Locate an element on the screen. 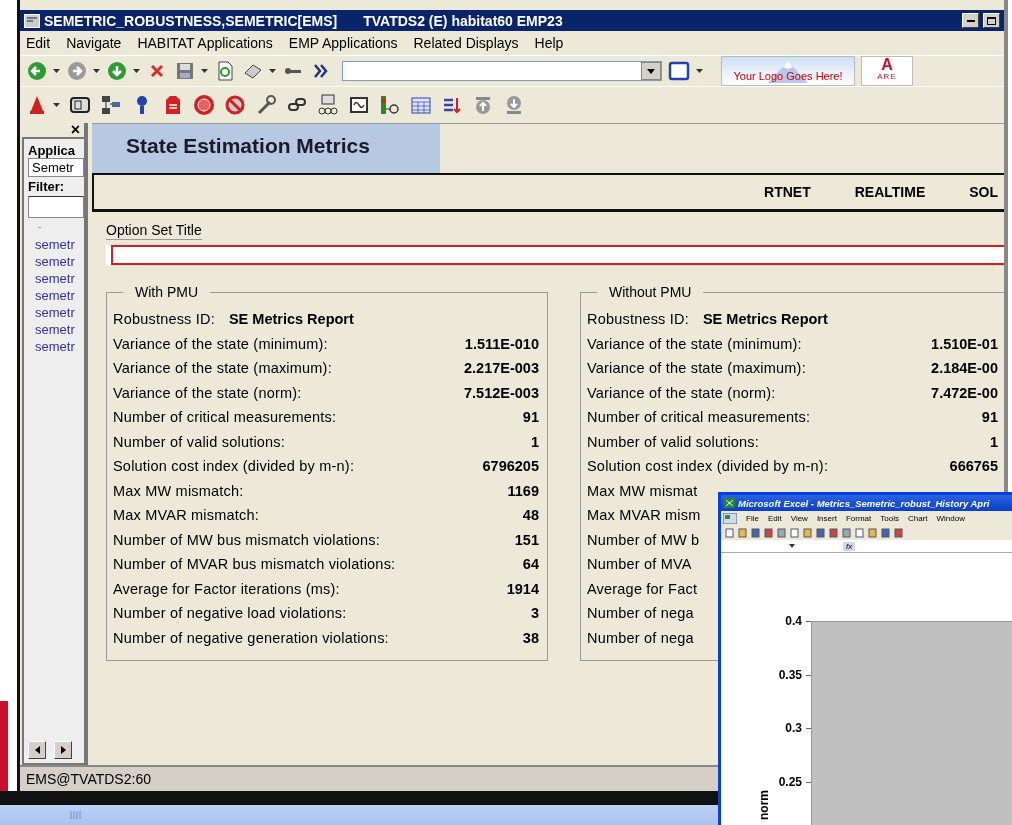 The image size is (1012, 825). column-header: REALTIME is located at coordinates (890, 192).